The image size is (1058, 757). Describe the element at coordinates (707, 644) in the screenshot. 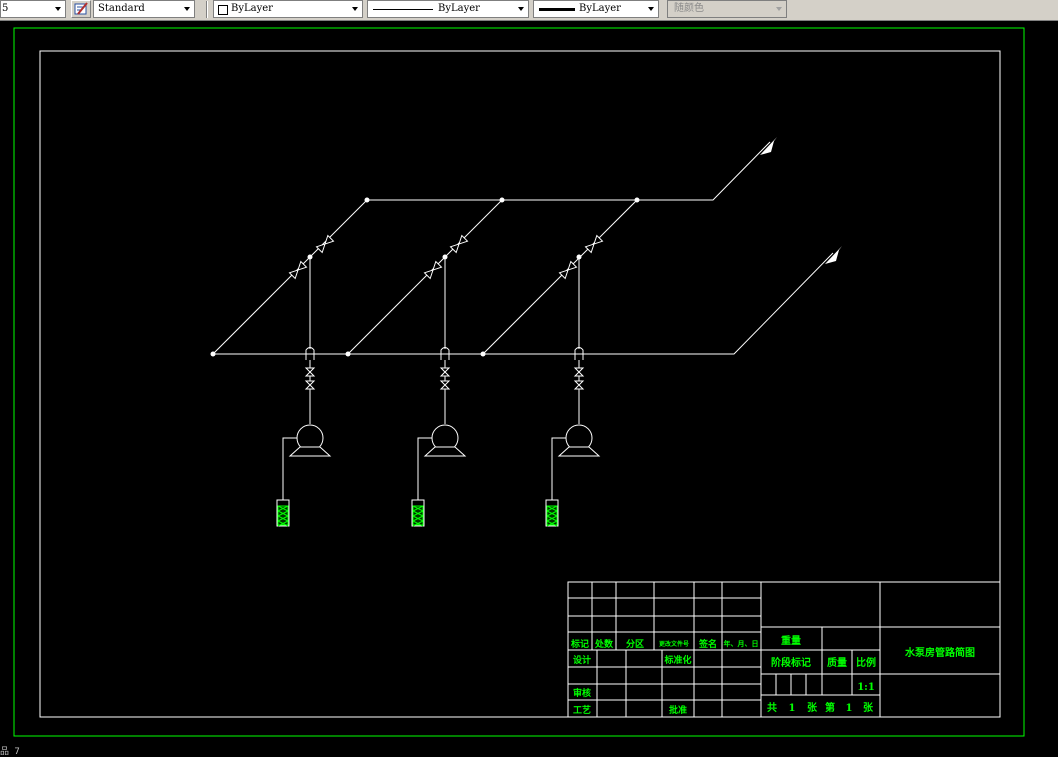

I see `col-label-signature: 签名` at that location.